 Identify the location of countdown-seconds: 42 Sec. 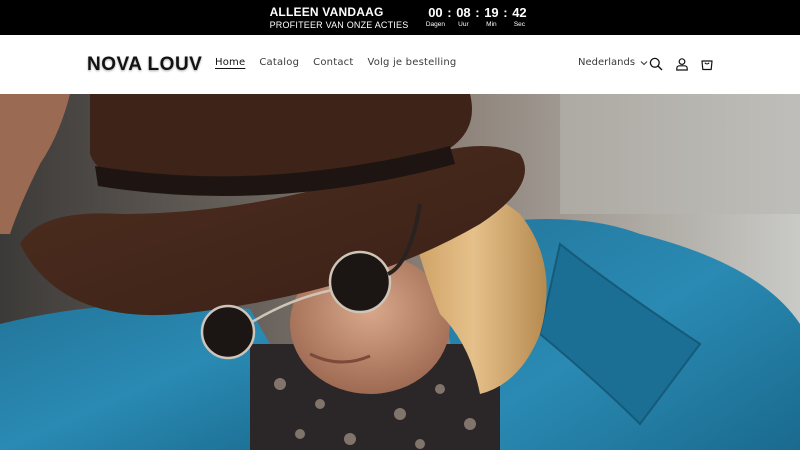
(519, 17).